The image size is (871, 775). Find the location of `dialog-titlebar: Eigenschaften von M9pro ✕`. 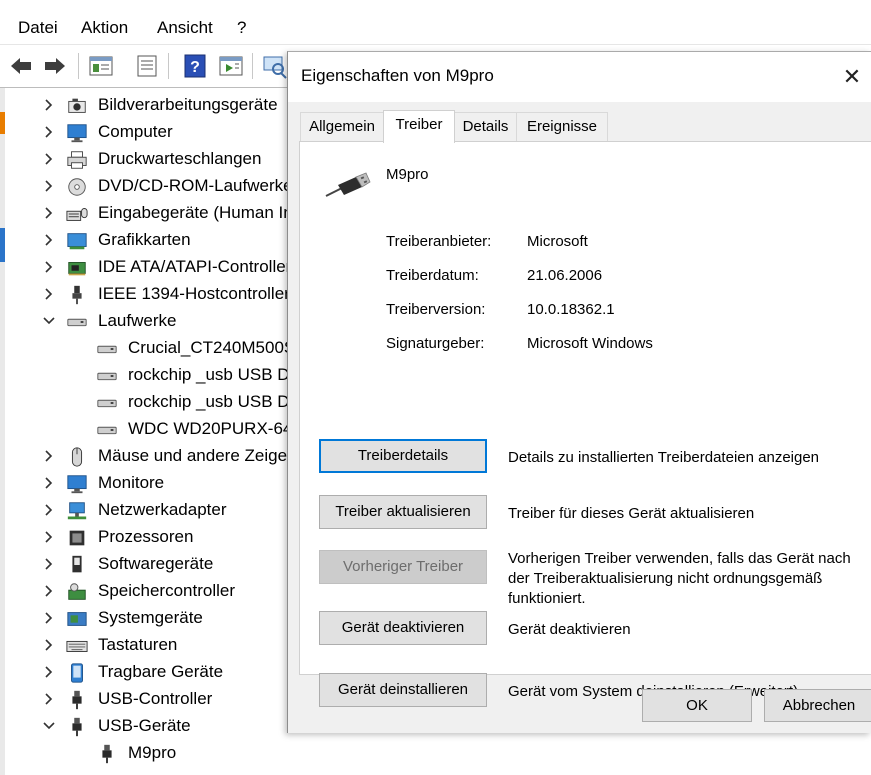

dialog-titlebar: Eigenschaften von M9pro ✕ is located at coordinates (579, 77).